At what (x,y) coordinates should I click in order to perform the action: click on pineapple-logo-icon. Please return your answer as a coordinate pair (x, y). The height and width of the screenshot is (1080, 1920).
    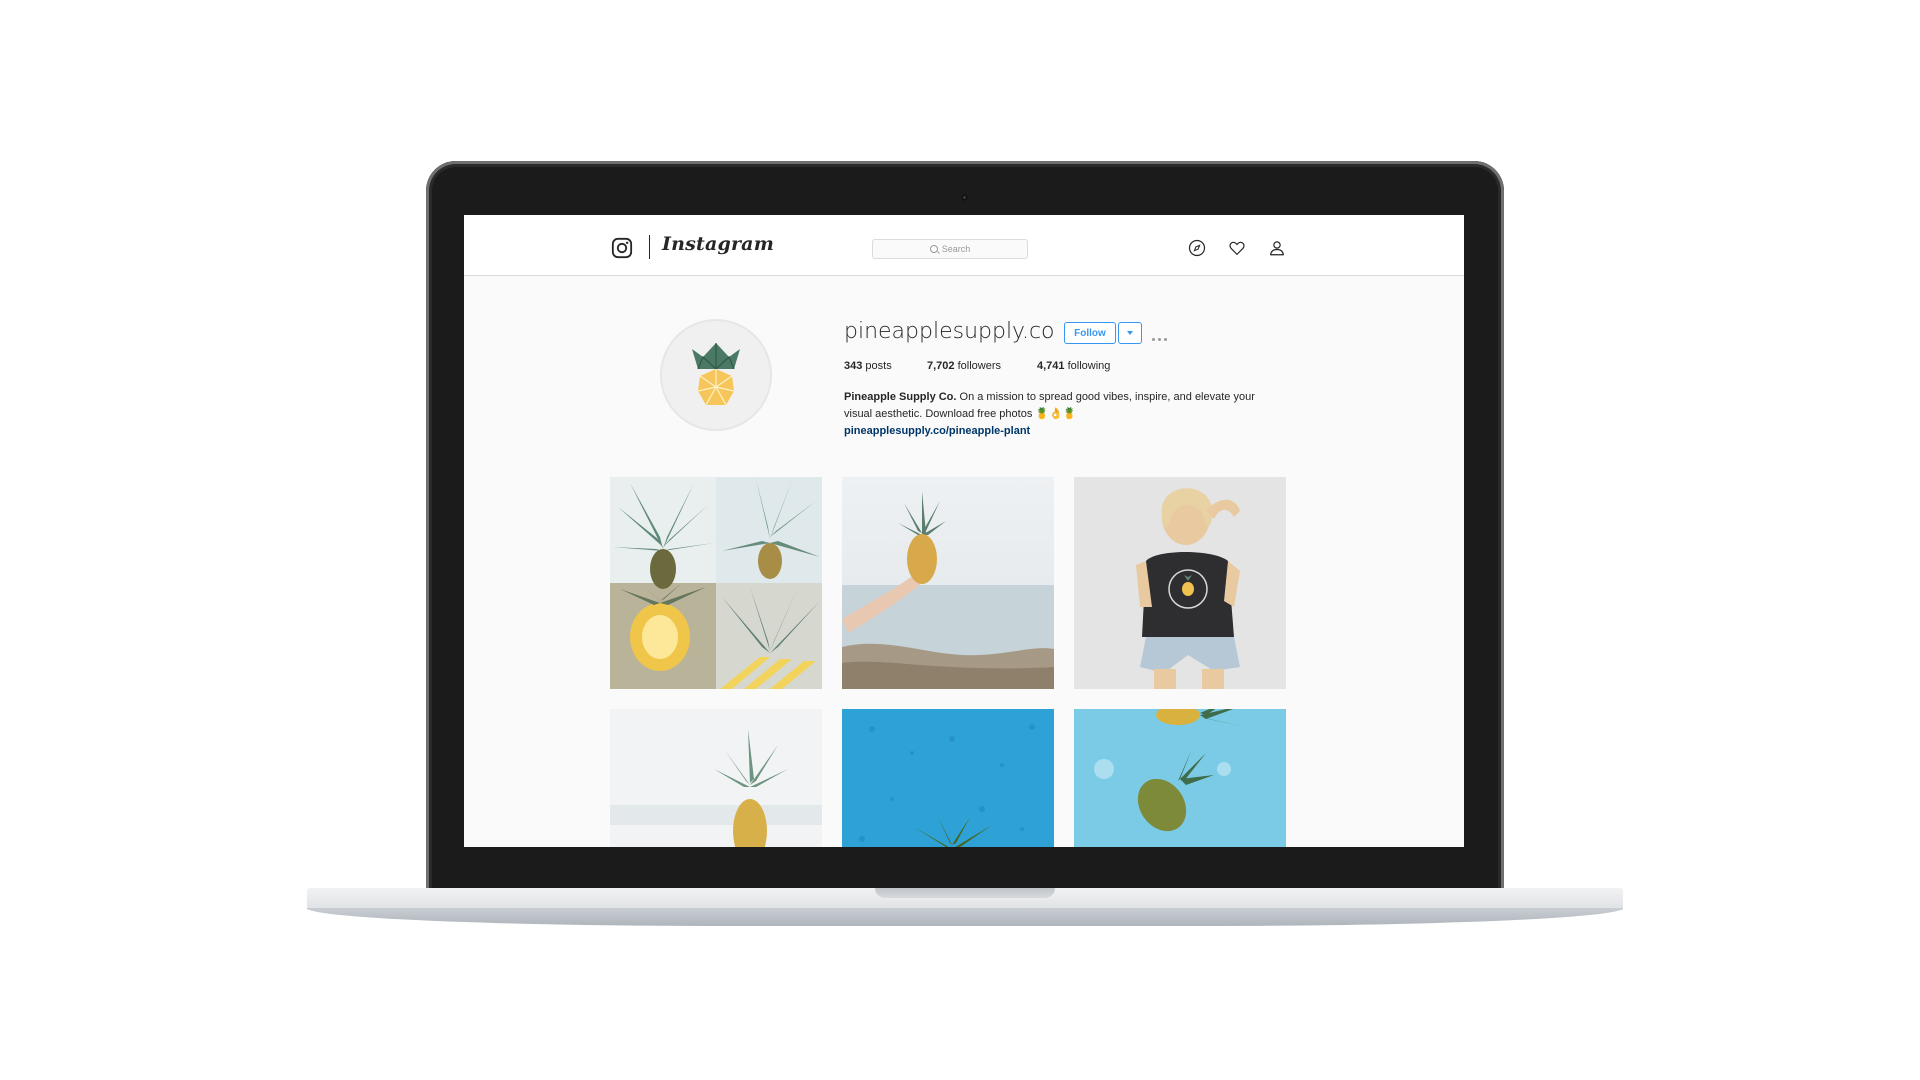
    Looking at the image, I should click on (716, 374).